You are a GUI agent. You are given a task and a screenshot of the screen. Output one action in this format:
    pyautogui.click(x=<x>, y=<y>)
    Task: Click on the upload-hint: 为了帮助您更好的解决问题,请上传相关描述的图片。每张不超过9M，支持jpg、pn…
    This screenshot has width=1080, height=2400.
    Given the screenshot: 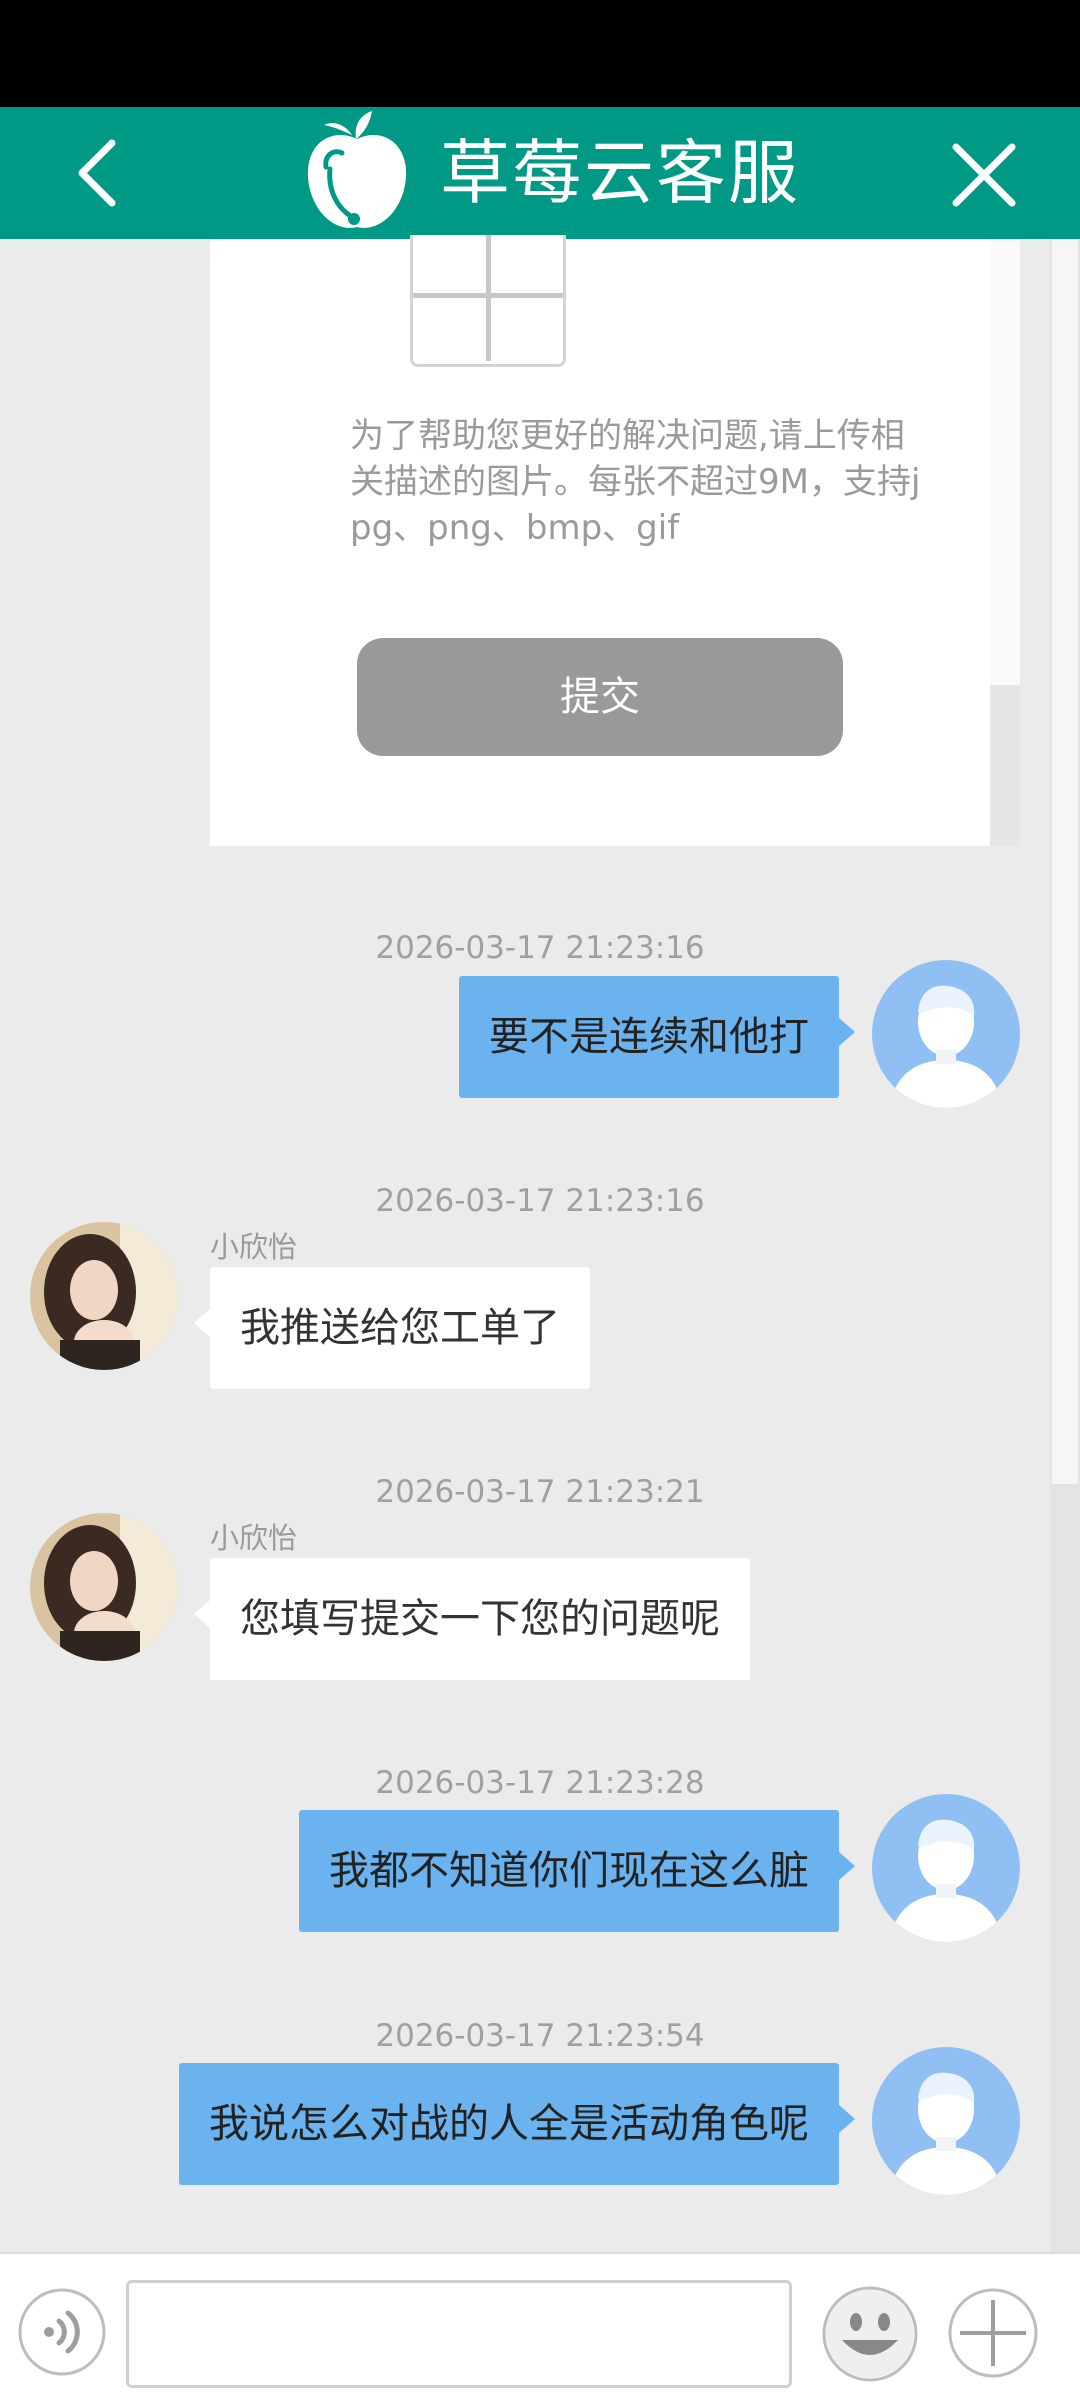 What is the action you would take?
    pyautogui.click(x=635, y=482)
    